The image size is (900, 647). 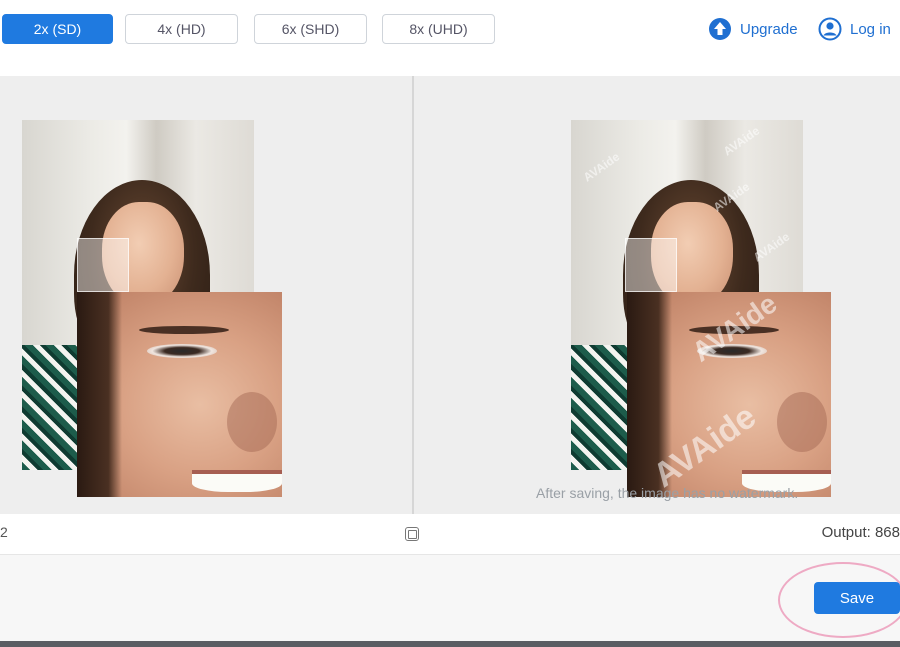 What do you see at coordinates (769, 29) in the screenshot?
I see `upgrade-label: Upgrade` at bounding box center [769, 29].